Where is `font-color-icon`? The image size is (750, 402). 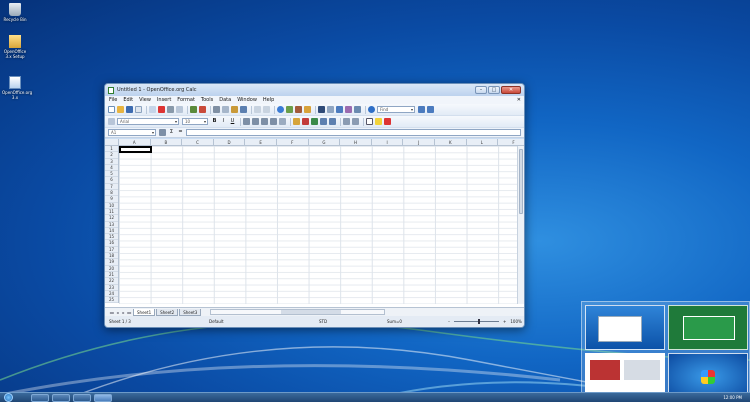
font-color-icon is located at coordinates (387, 121).